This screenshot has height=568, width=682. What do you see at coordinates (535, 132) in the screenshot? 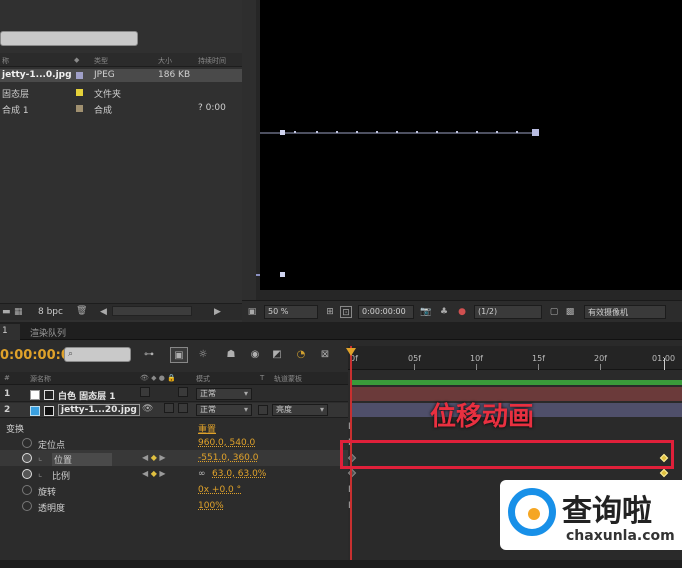
I see `path-keyframe-end` at bounding box center [535, 132].